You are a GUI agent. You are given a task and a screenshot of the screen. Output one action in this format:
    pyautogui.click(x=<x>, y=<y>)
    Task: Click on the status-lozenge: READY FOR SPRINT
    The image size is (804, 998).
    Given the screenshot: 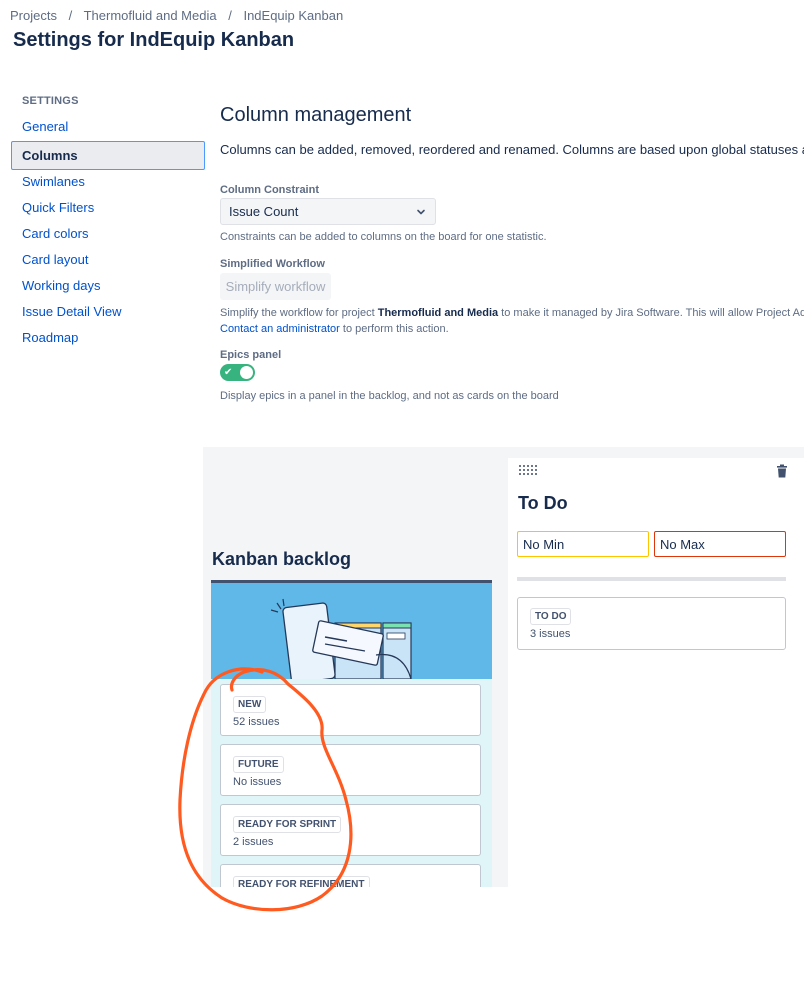 What is the action you would take?
    pyautogui.click(x=287, y=824)
    